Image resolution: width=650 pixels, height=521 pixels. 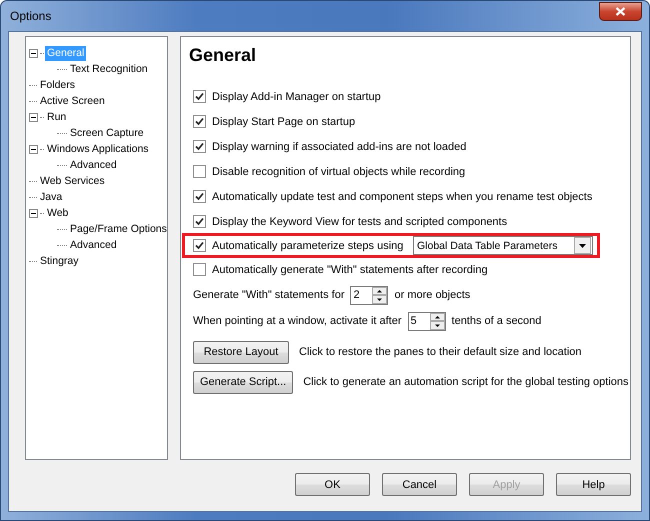 I want to click on number-spinner: 2, so click(x=369, y=295).